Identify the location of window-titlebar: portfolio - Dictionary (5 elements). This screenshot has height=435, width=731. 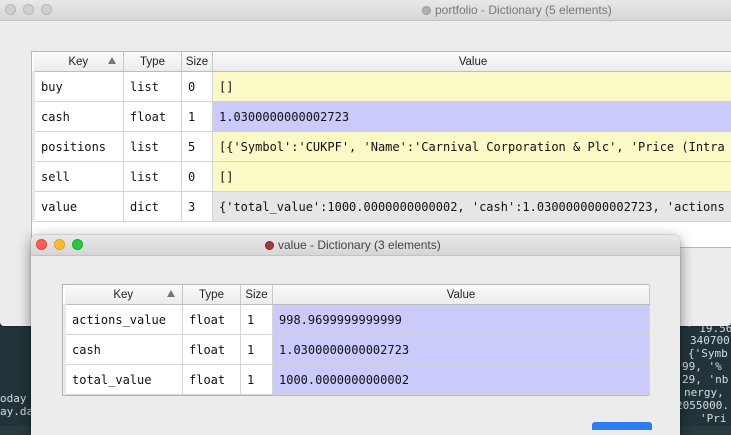
(365, 10).